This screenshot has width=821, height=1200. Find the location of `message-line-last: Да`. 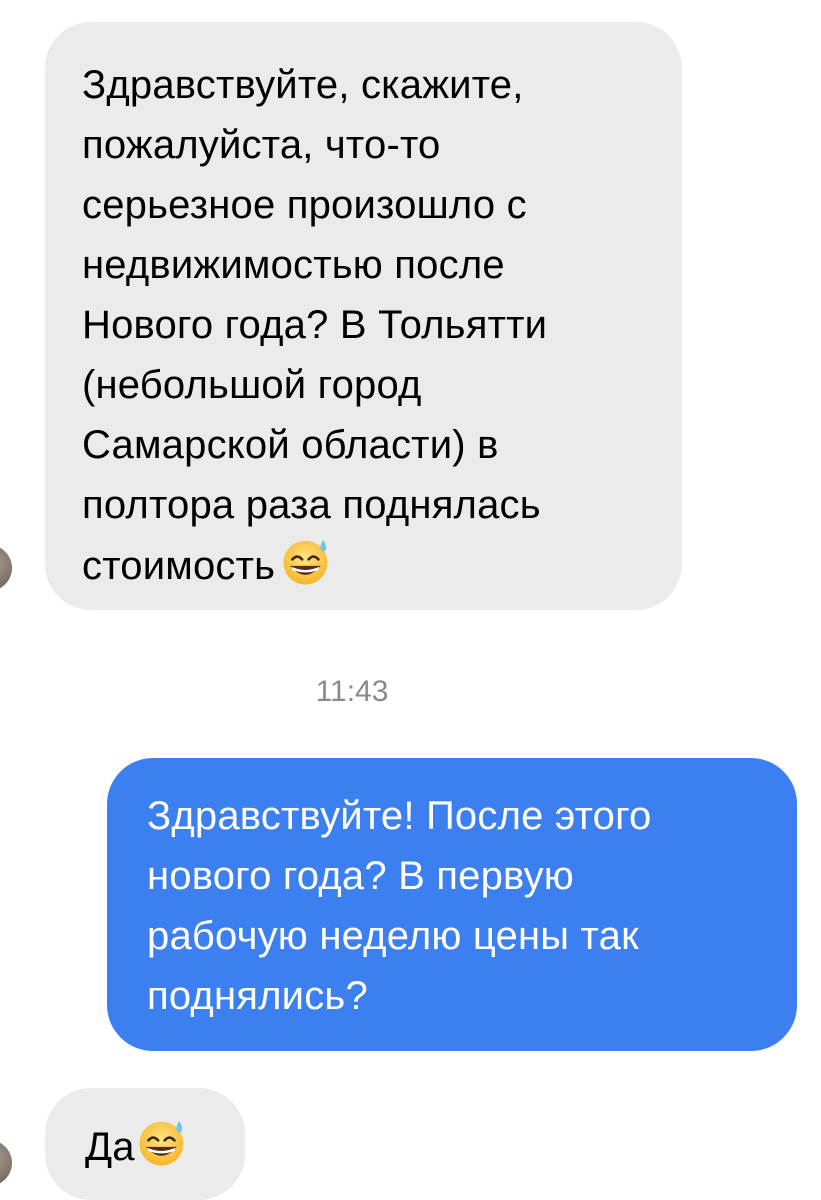

message-line-last: Да is located at coordinates (155, 1146).